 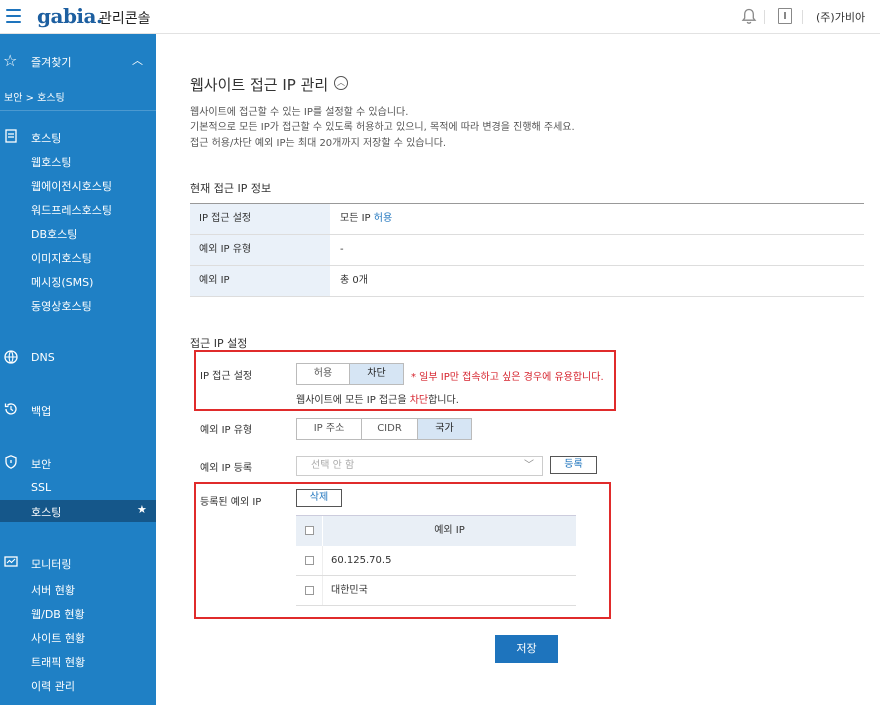 What do you see at coordinates (333, 465) in the screenshot?
I see `select-placeholder: 선택 안 함` at bounding box center [333, 465].